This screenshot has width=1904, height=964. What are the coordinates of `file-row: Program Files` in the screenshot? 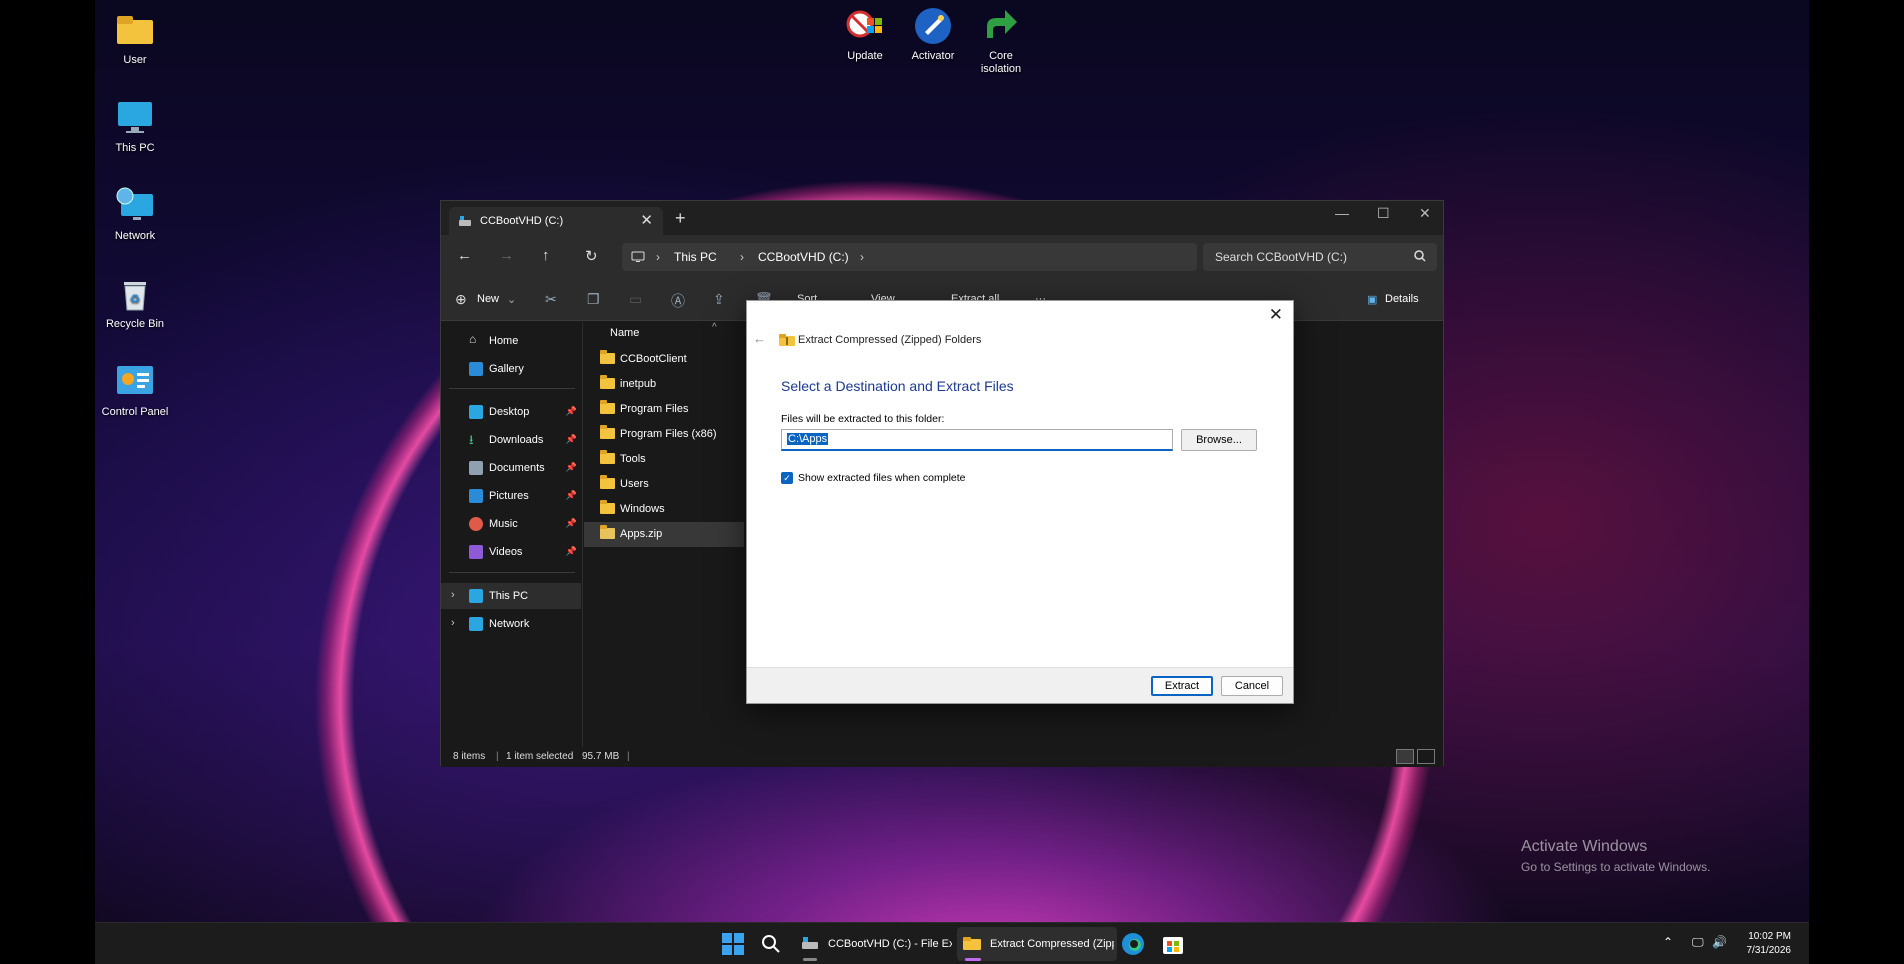 It's located at (664, 409).